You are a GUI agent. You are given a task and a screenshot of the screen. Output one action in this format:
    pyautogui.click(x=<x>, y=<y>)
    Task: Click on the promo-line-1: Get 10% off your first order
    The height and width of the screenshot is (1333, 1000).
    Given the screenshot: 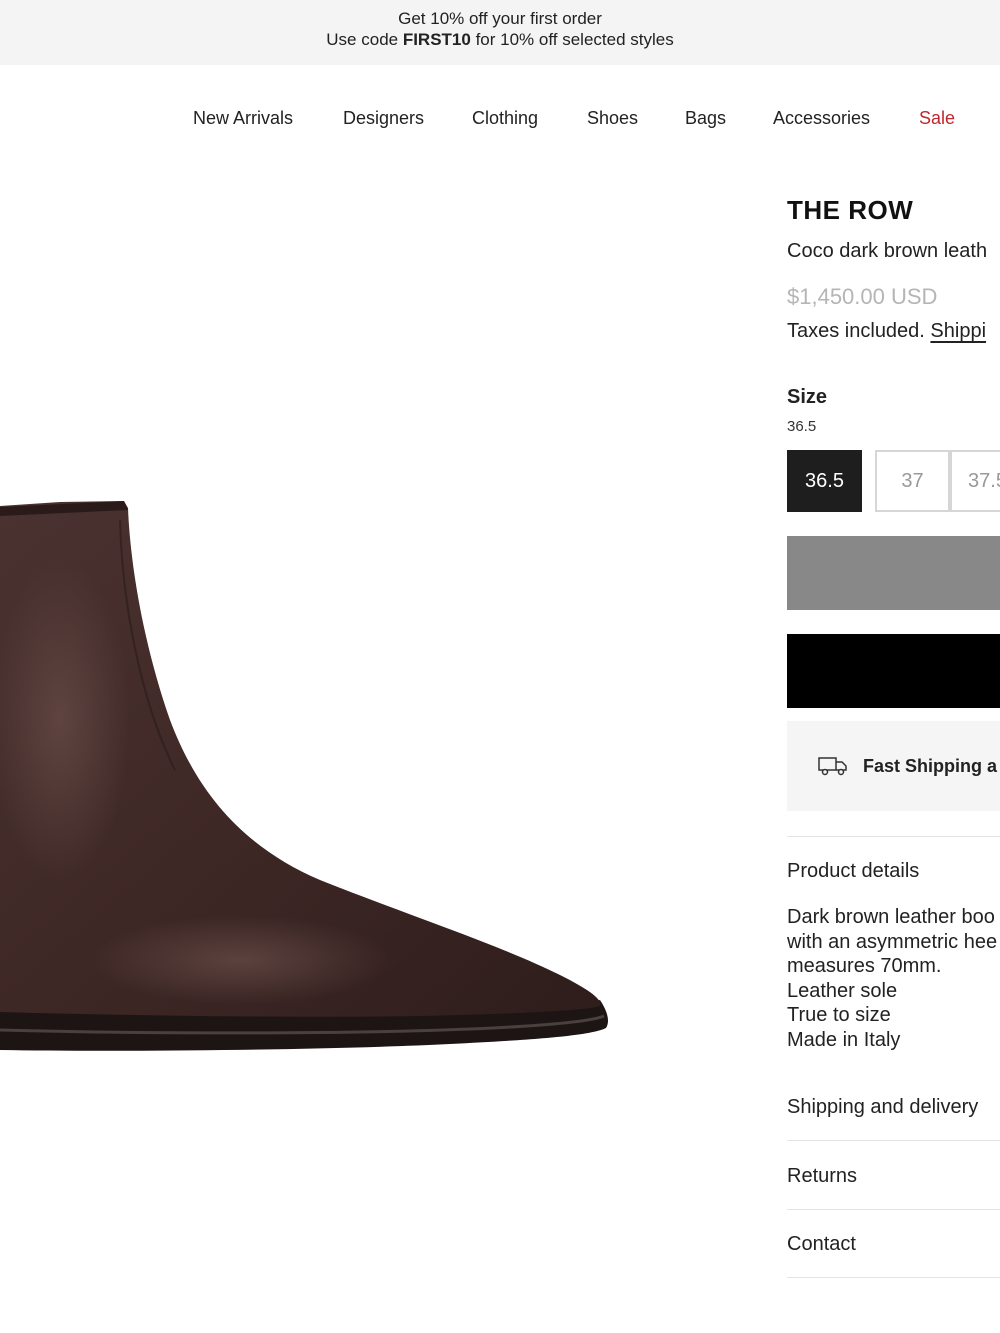 What is the action you would take?
    pyautogui.click(x=500, y=18)
    